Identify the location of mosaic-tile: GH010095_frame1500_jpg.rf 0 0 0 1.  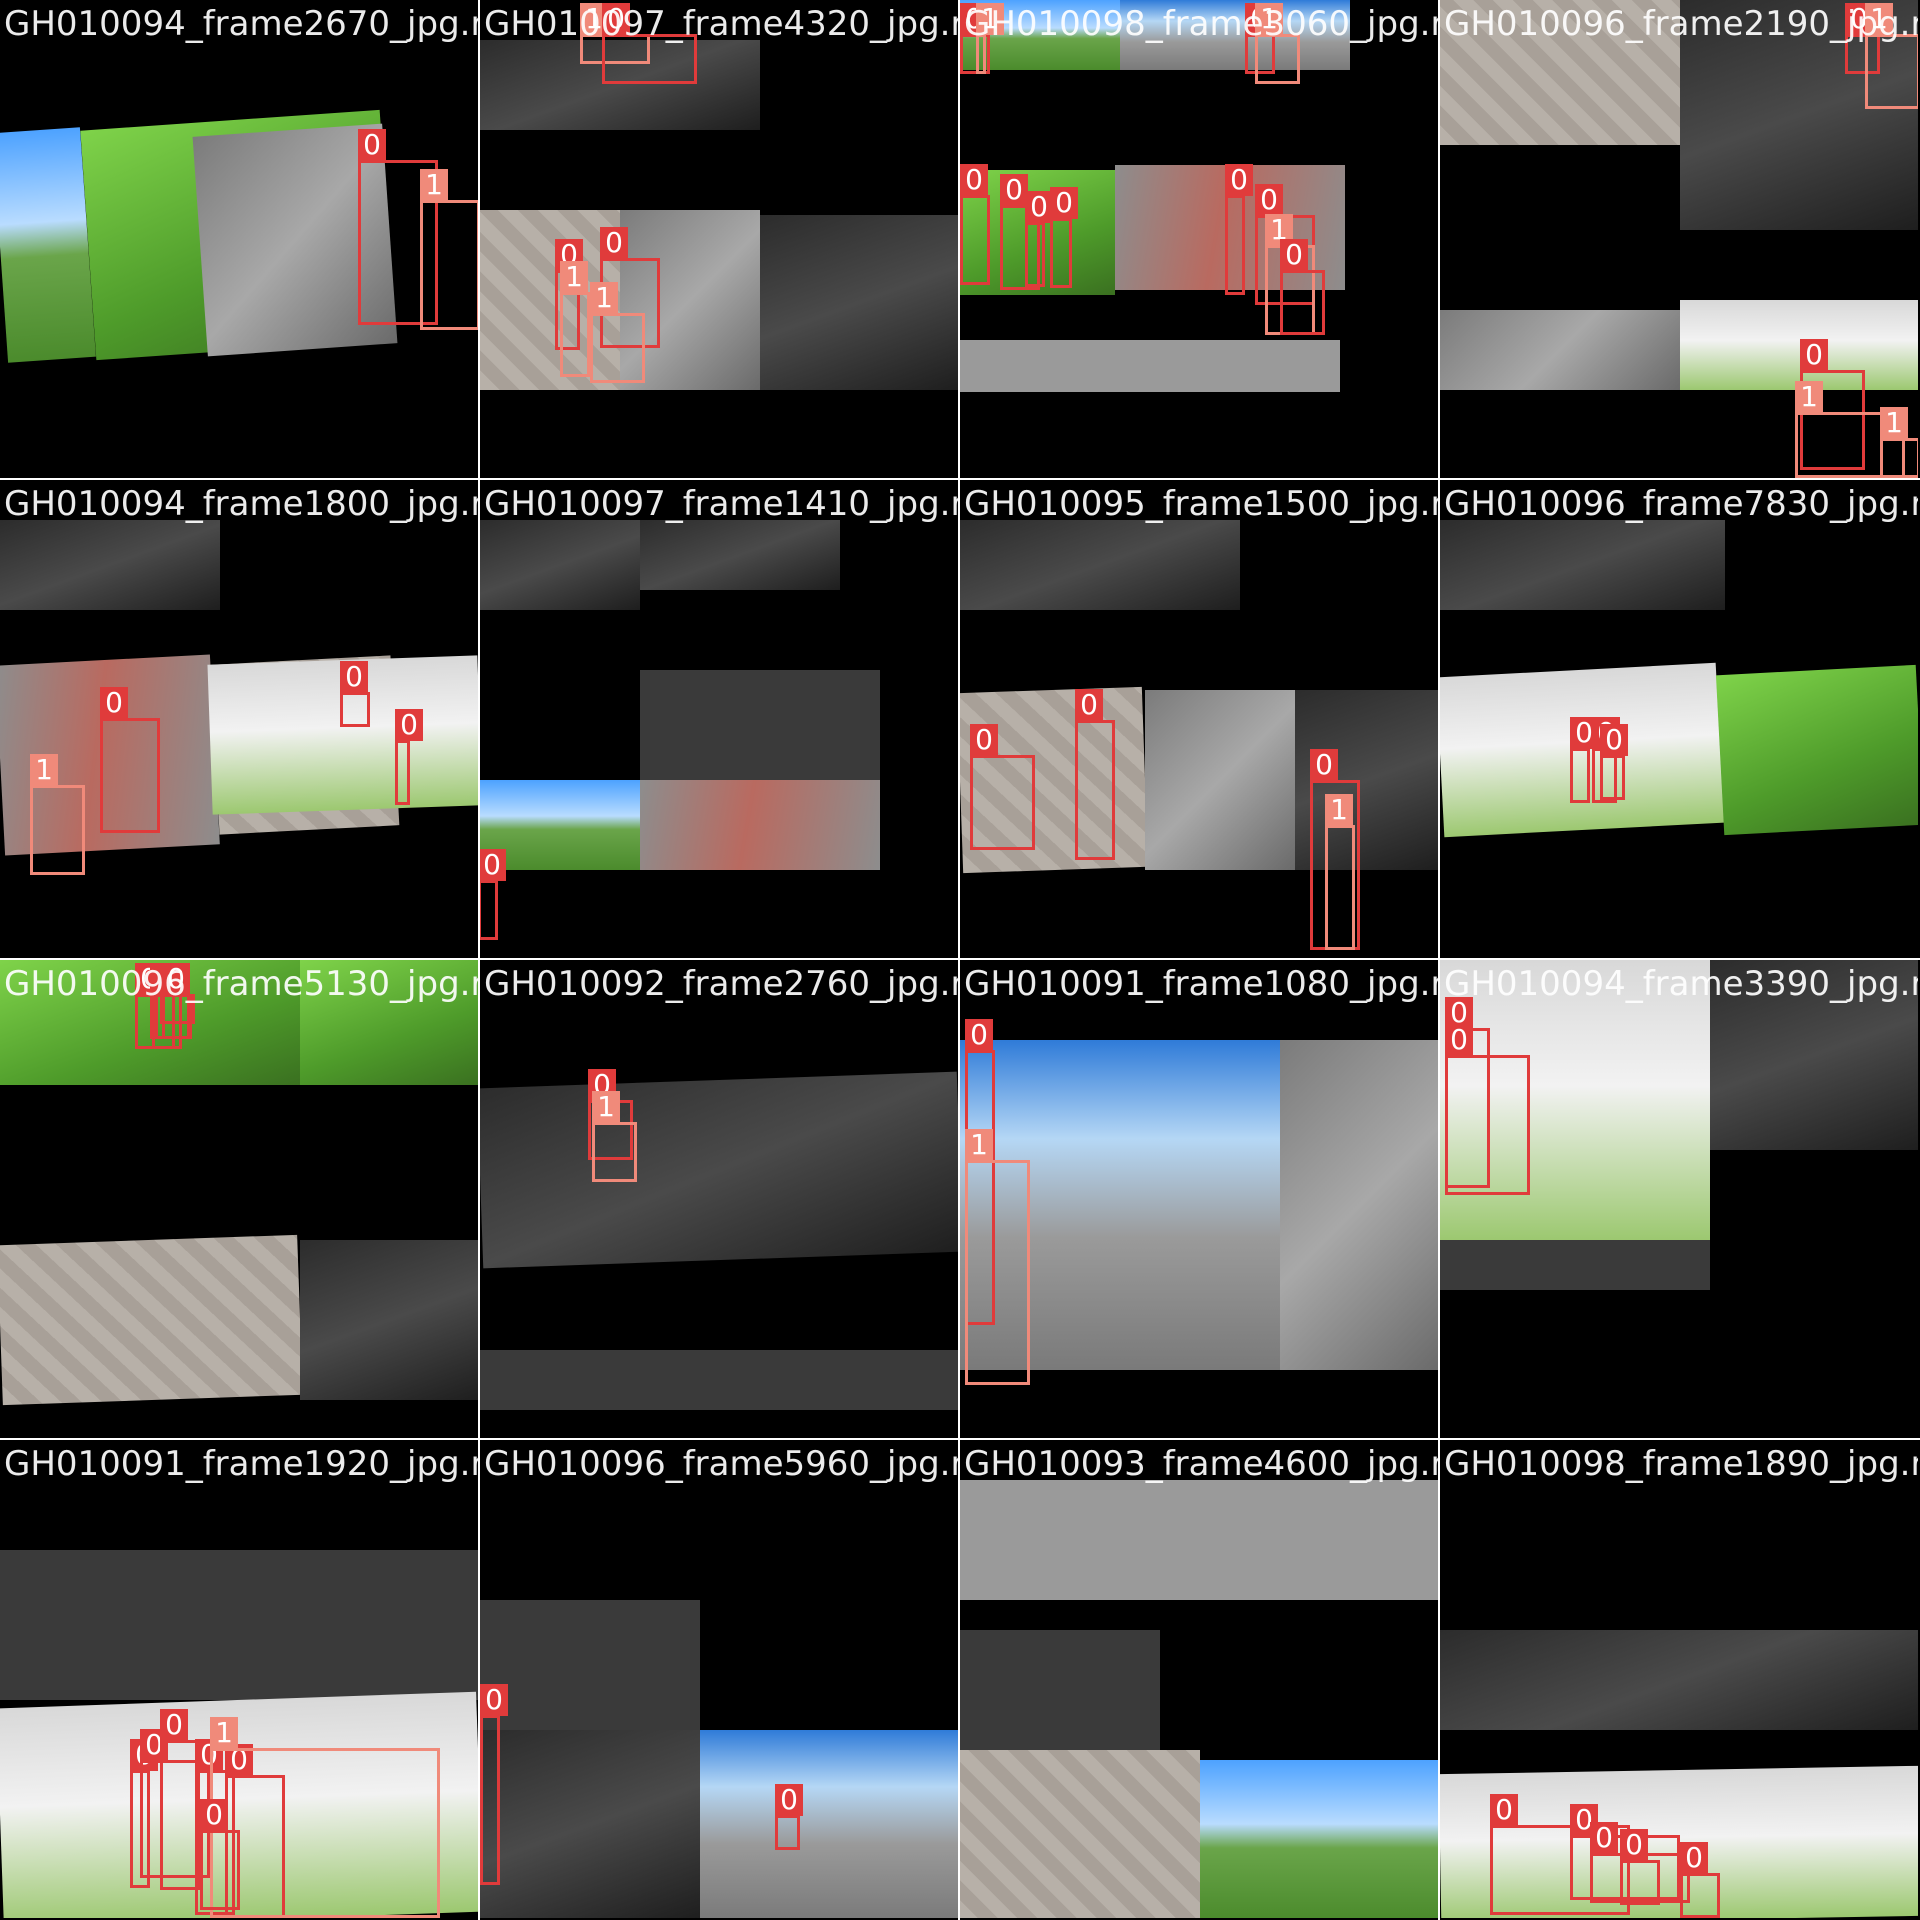
(1199, 719).